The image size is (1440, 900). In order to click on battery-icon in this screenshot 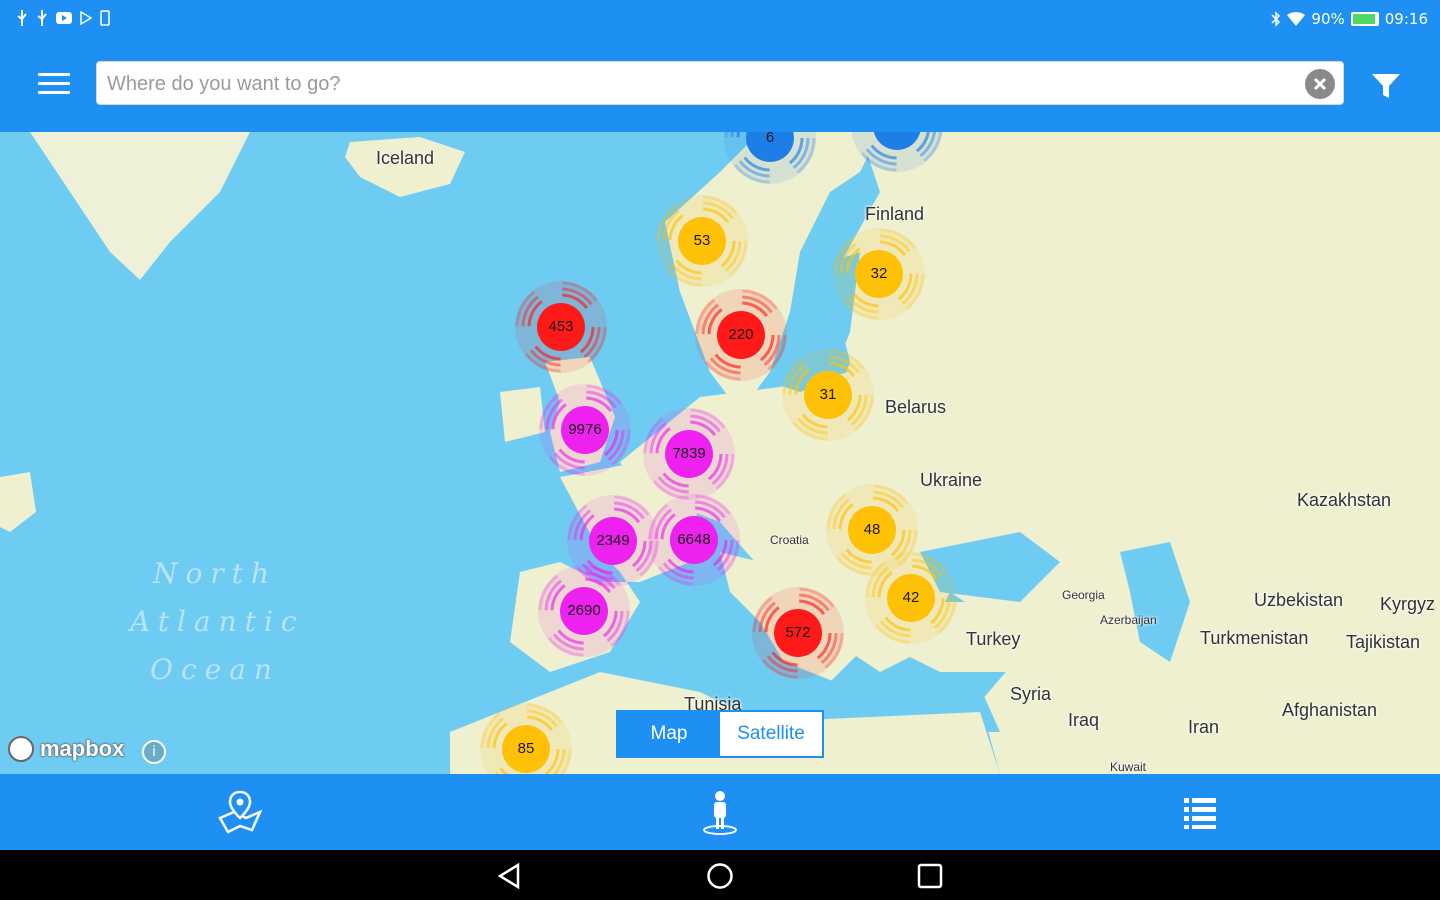, I will do `click(1364, 19)`.